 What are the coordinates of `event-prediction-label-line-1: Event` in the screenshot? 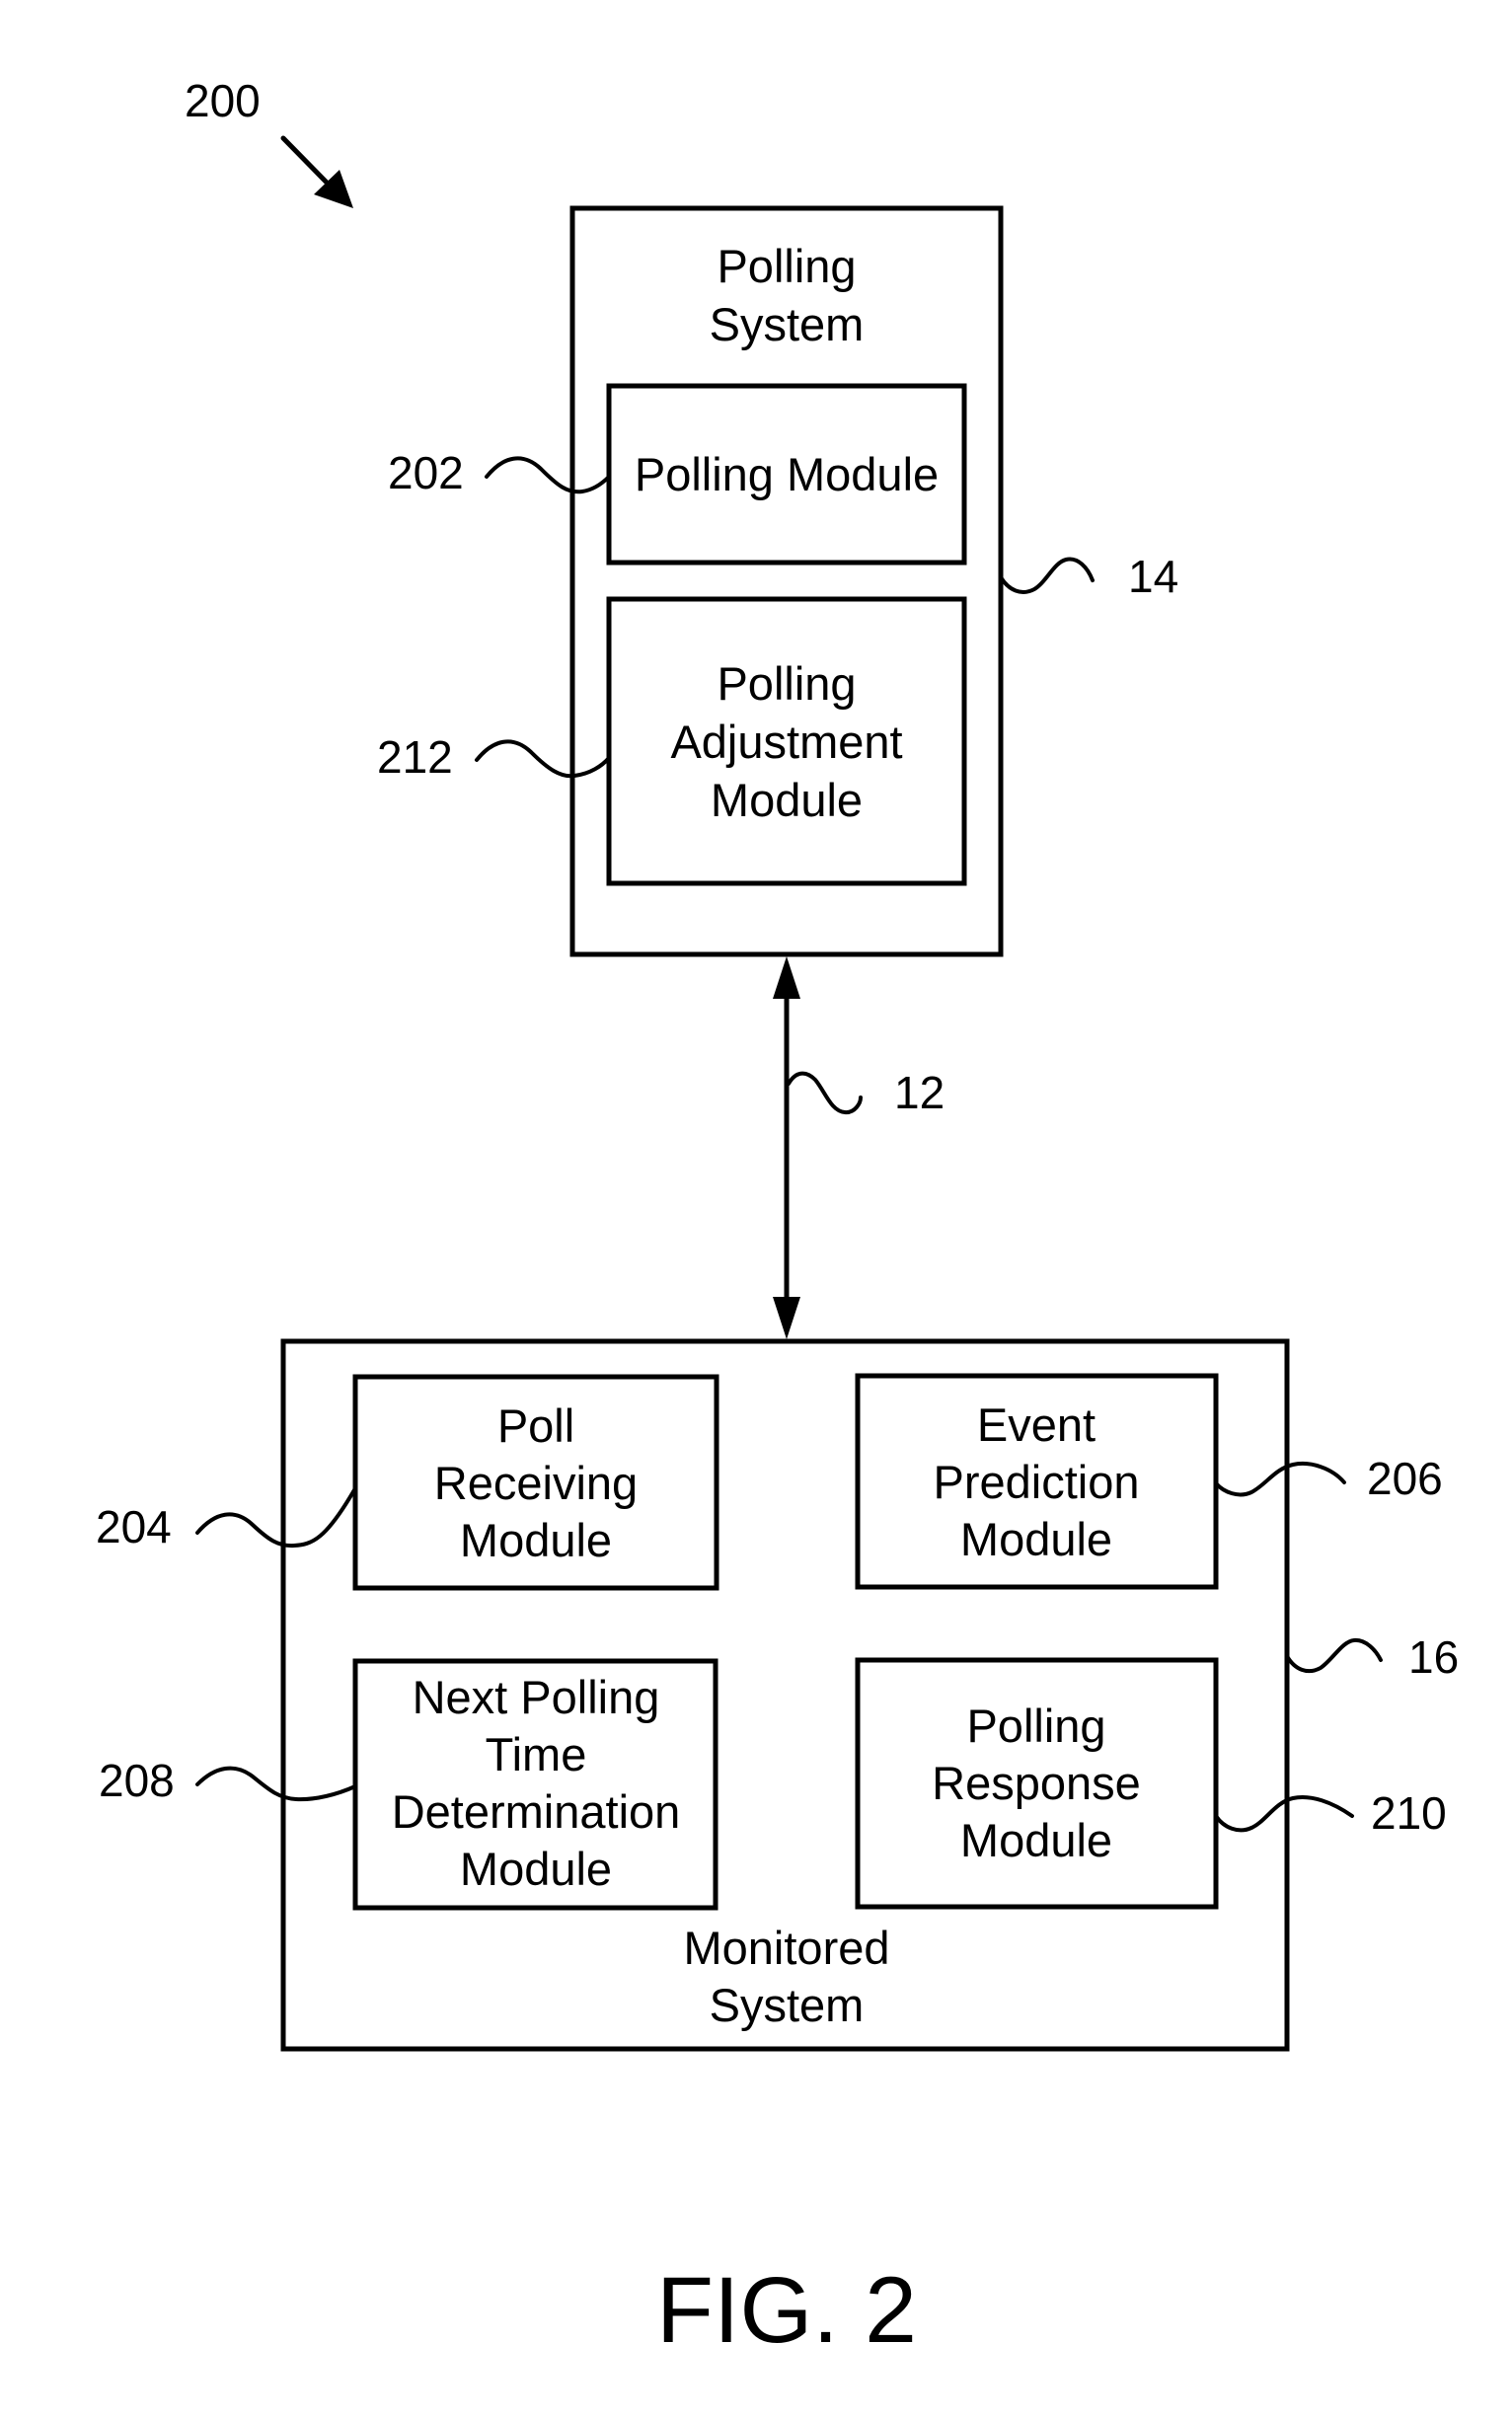 It's located at (1037, 1424).